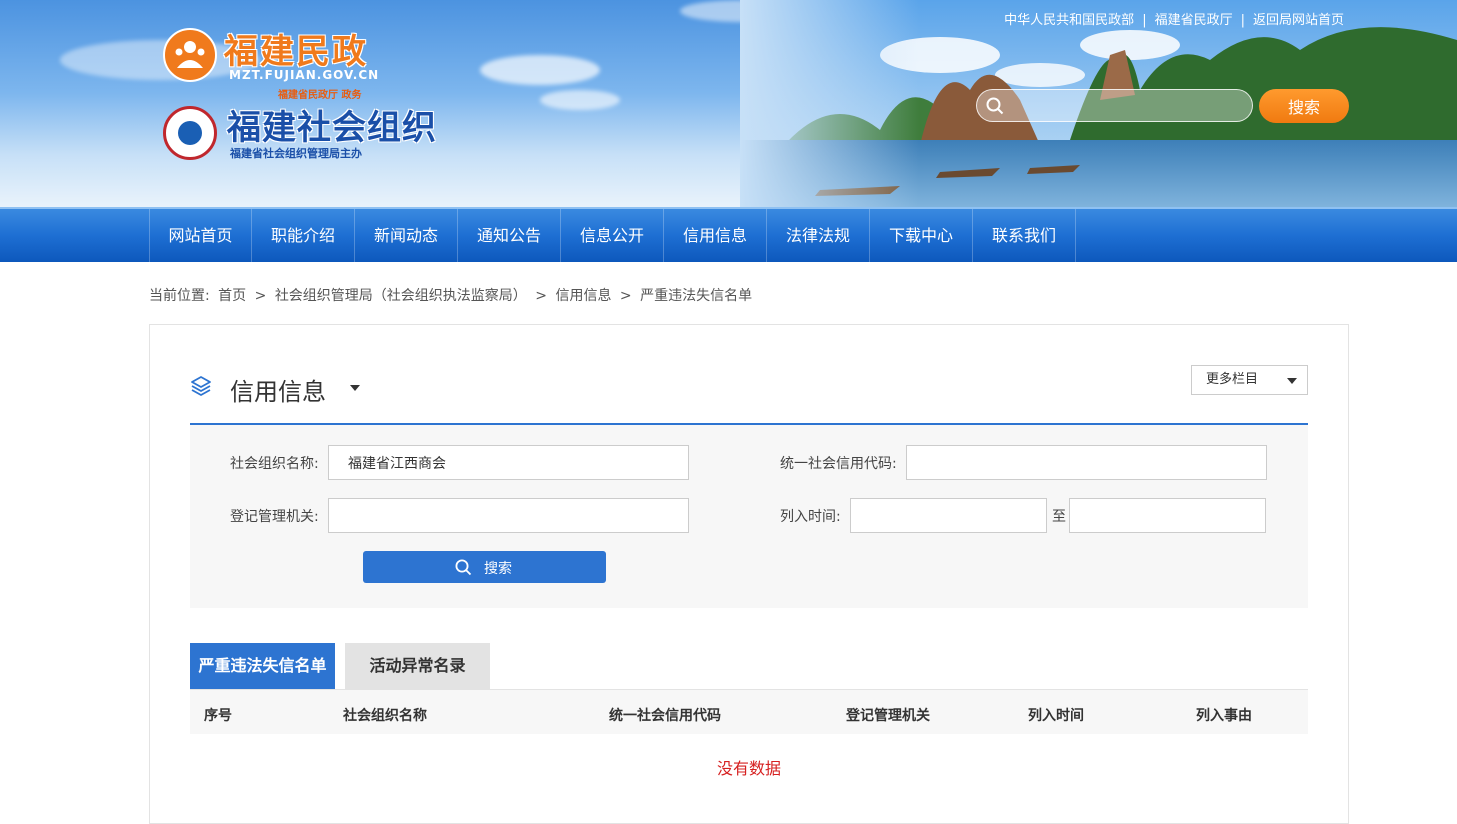  Describe the element at coordinates (218, 716) in the screenshot. I see `column-header-index: 序号` at that location.